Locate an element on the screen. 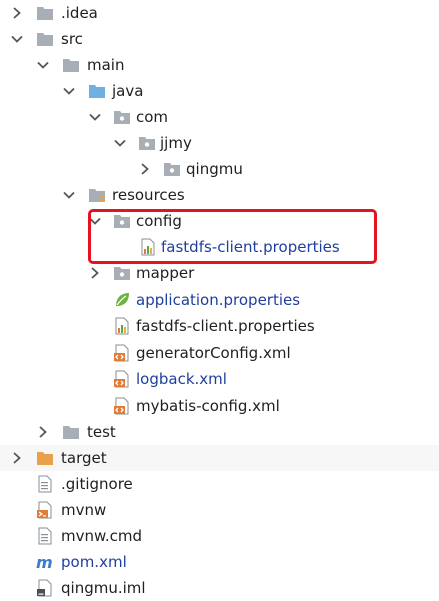 The image size is (439, 601). maven-m-icon is located at coordinates (45, 562).